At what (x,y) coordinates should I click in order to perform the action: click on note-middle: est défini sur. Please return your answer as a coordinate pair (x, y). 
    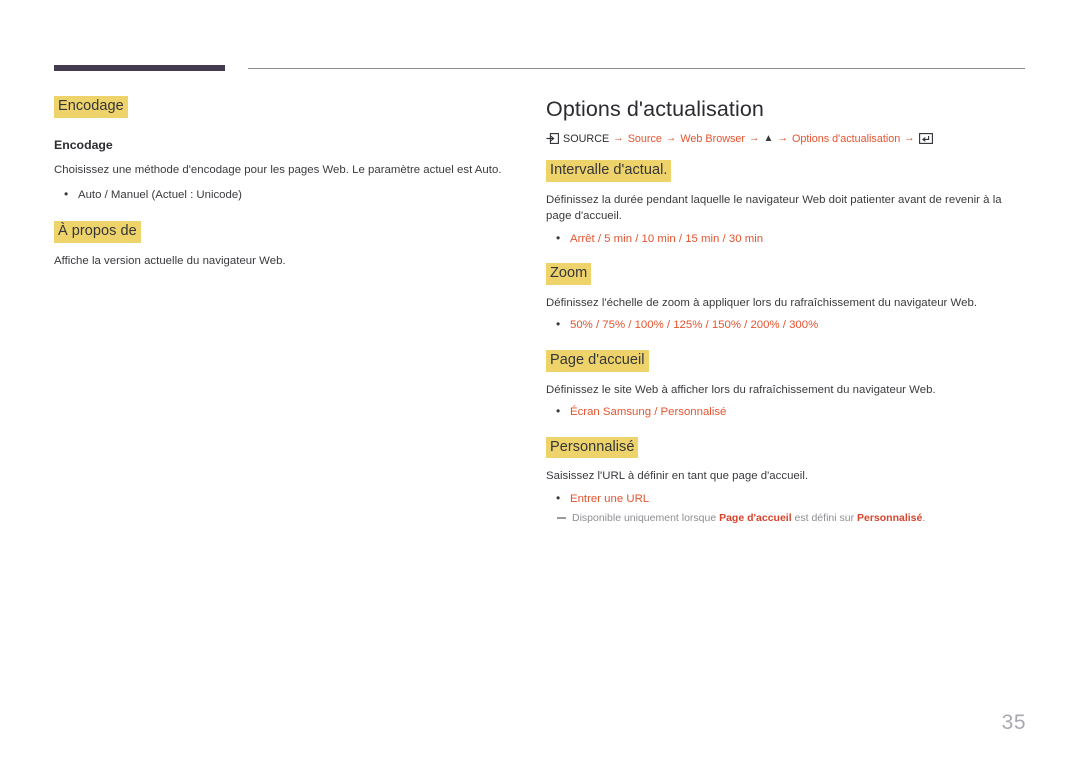
    Looking at the image, I should click on (824, 518).